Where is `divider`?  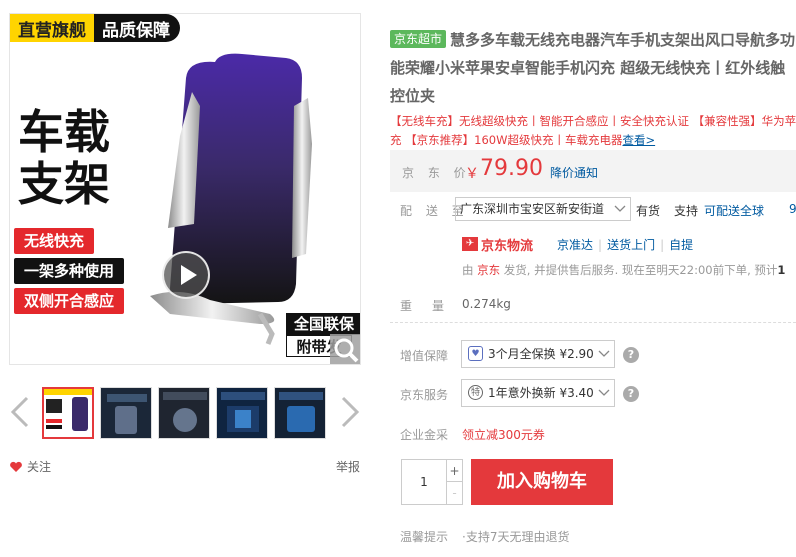
divider is located at coordinates (593, 322).